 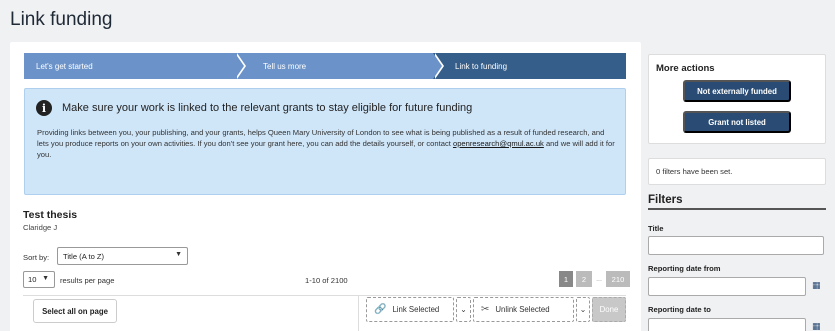 I want to click on unlink-options-dropdown: ⌄, so click(x=583, y=309).